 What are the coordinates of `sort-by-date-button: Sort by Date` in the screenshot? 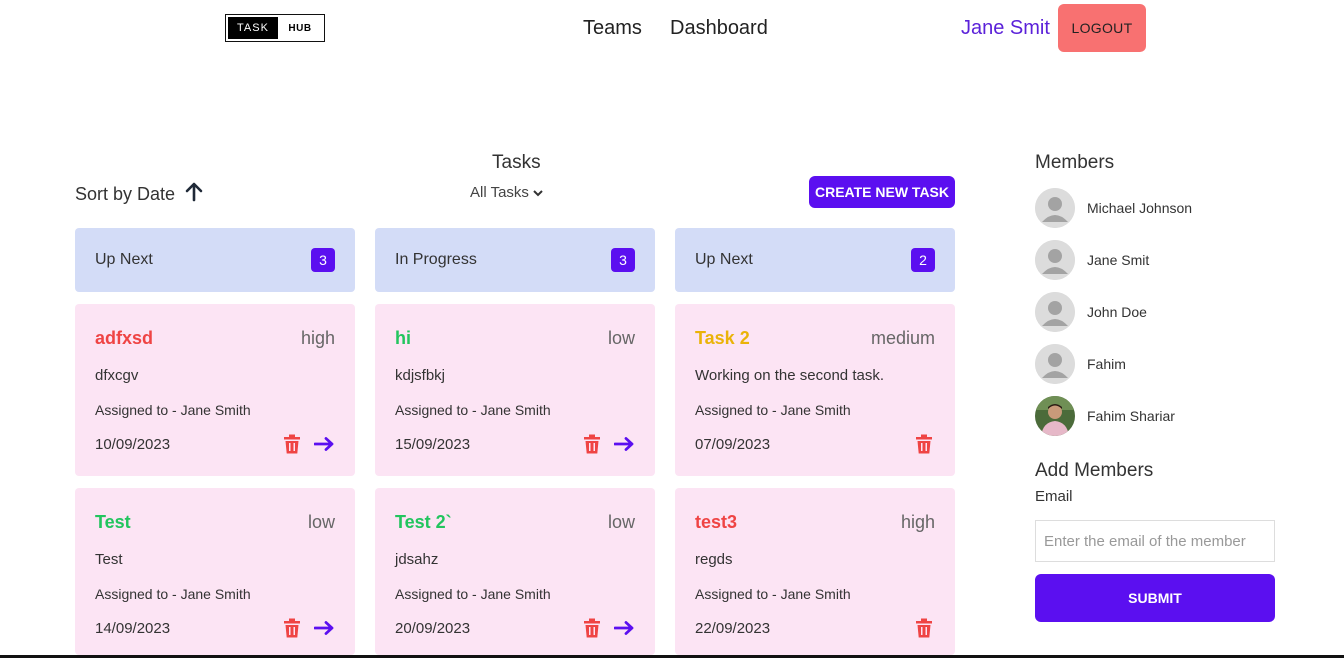 It's located at (139, 194).